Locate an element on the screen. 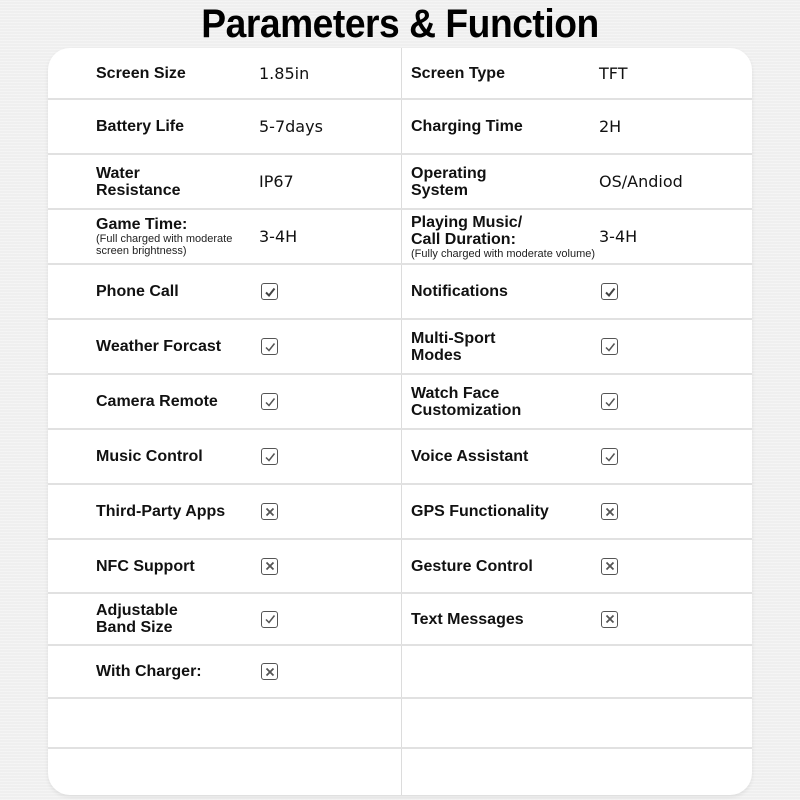  table-row: Adjustable Band Size Text Messages is located at coordinates (400, 620).